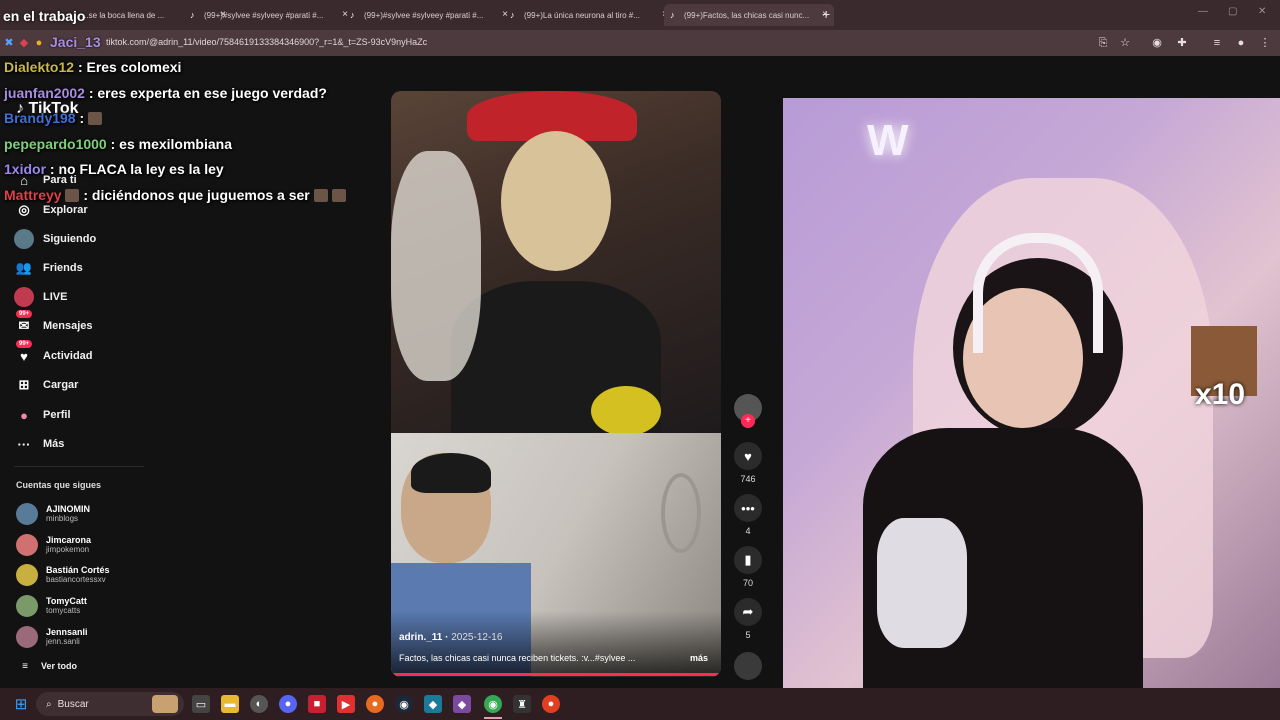  I want to click on mirror, so click(681, 513).